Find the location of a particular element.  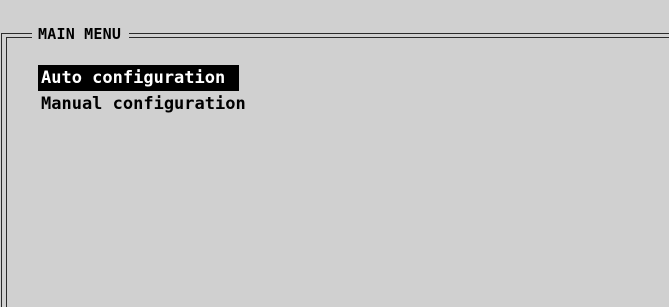

menu-item-label: Manual configuration is located at coordinates (143, 104).